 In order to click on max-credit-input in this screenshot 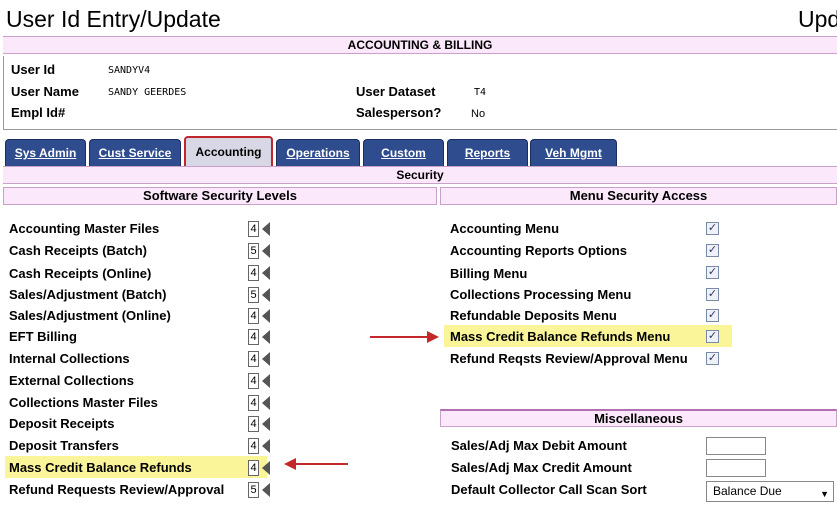, I will do `click(736, 468)`.